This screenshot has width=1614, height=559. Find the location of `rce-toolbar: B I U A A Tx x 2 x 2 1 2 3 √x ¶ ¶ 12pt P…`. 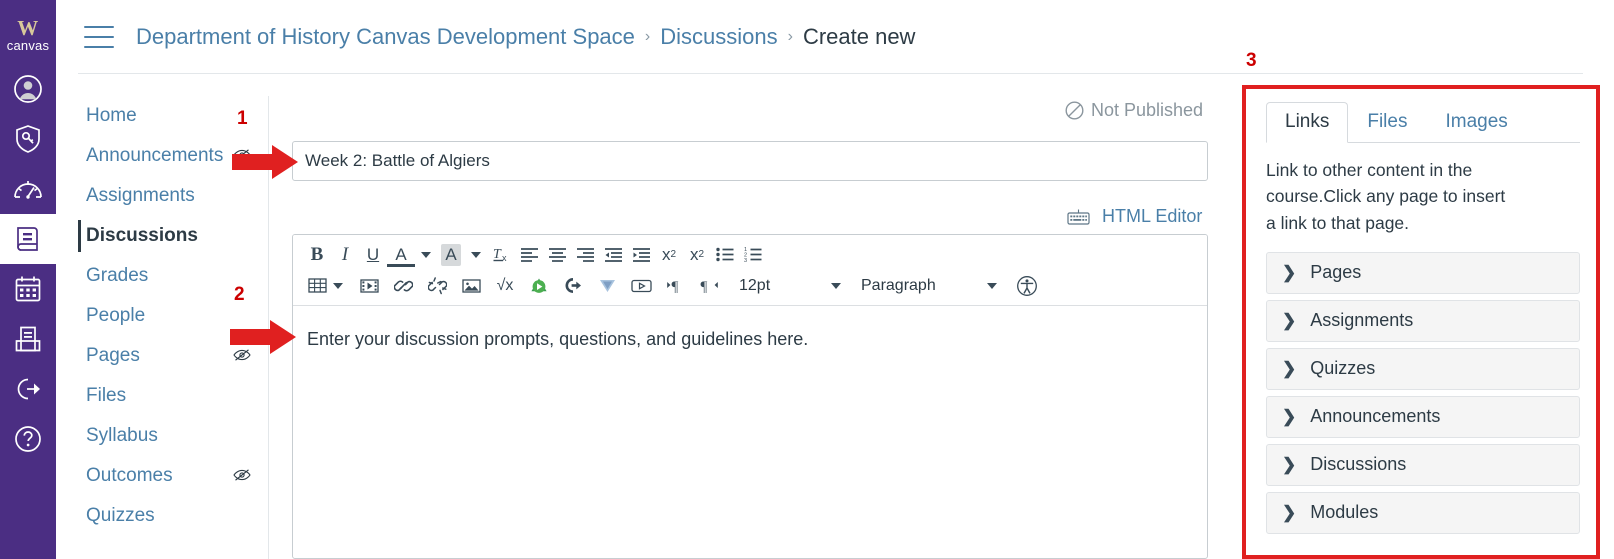

rce-toolbar: B I U A A Tx x 2 x 2 1 2 3 √x ¶ ¶ 12pt P… is located at coordinates (750, 270).